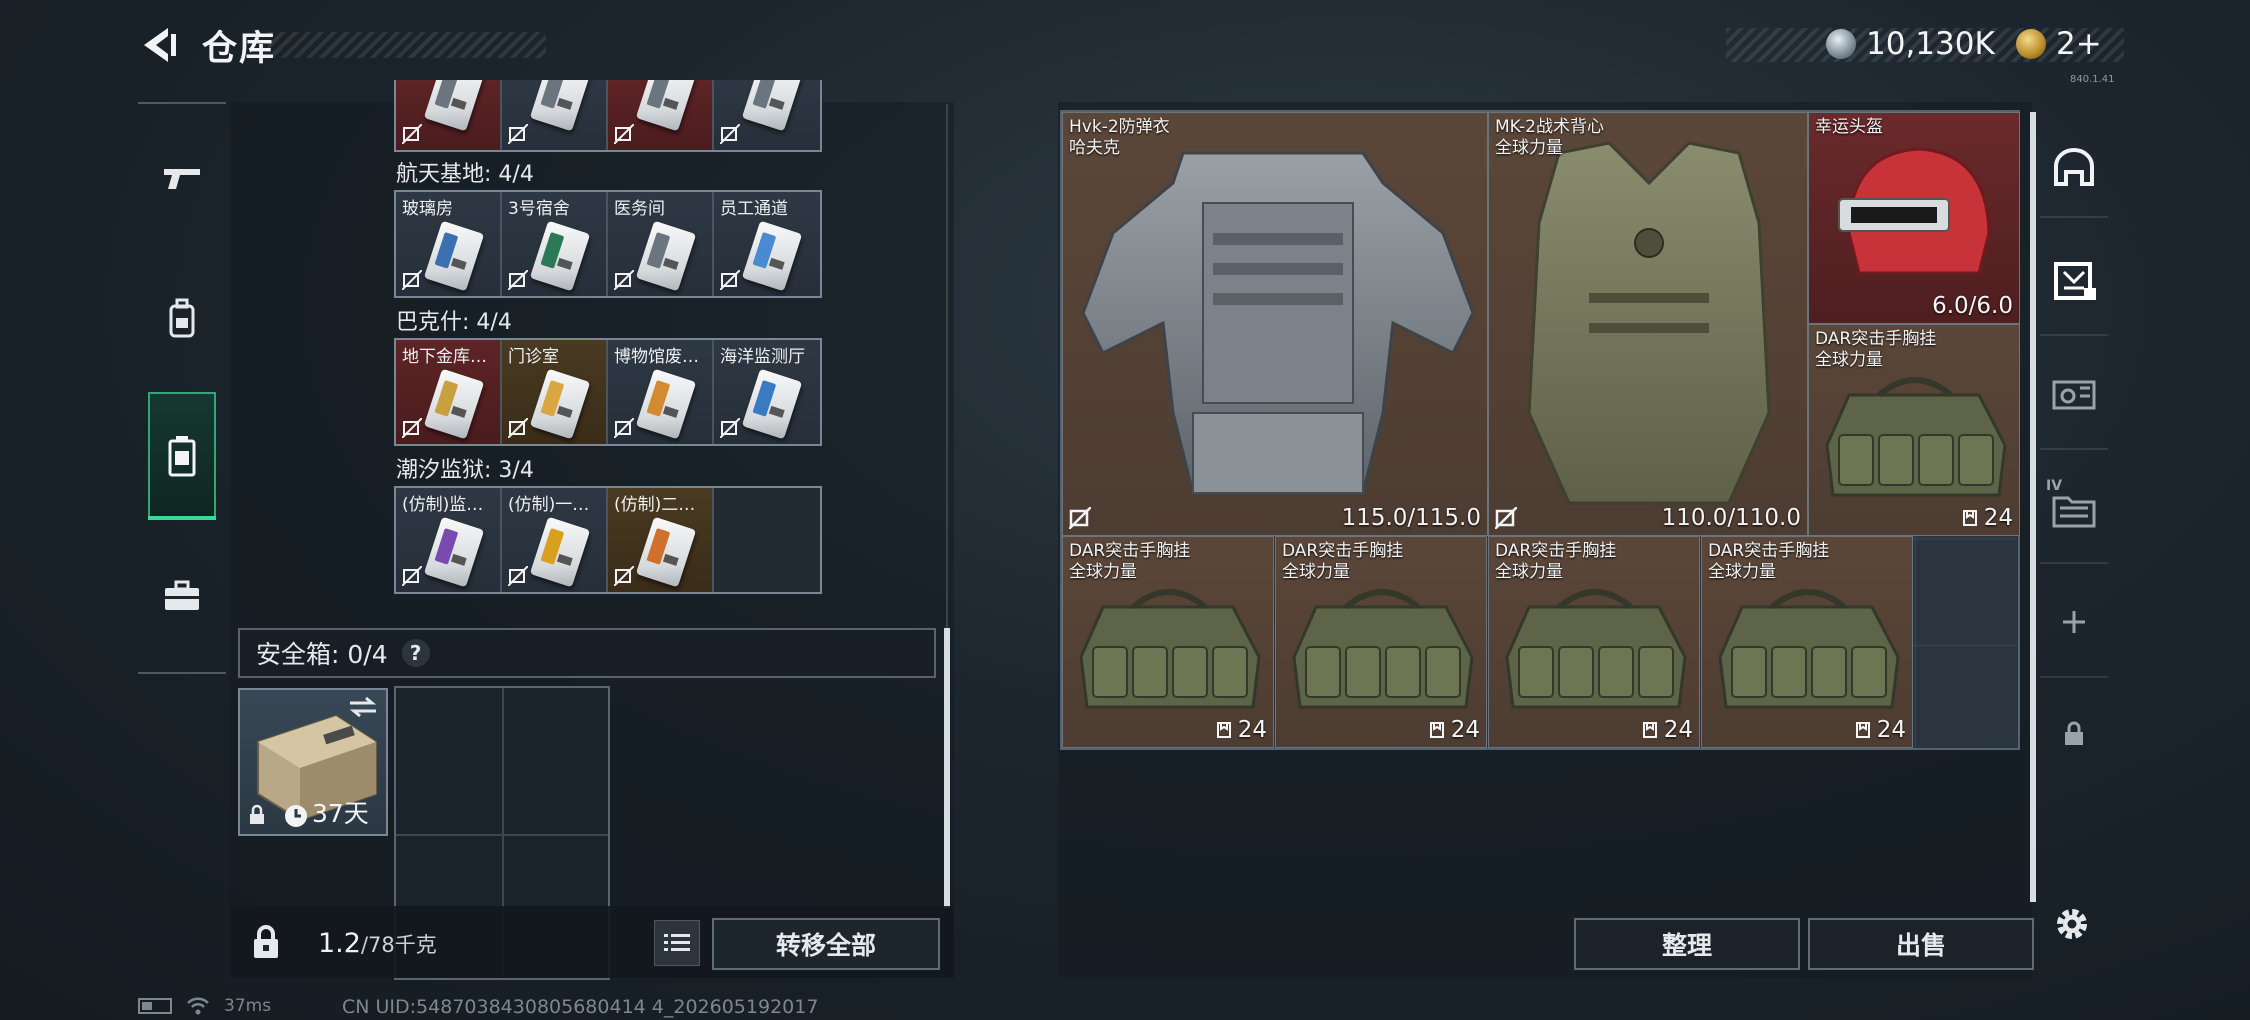  I want to click on back-button, so click(159, 45).